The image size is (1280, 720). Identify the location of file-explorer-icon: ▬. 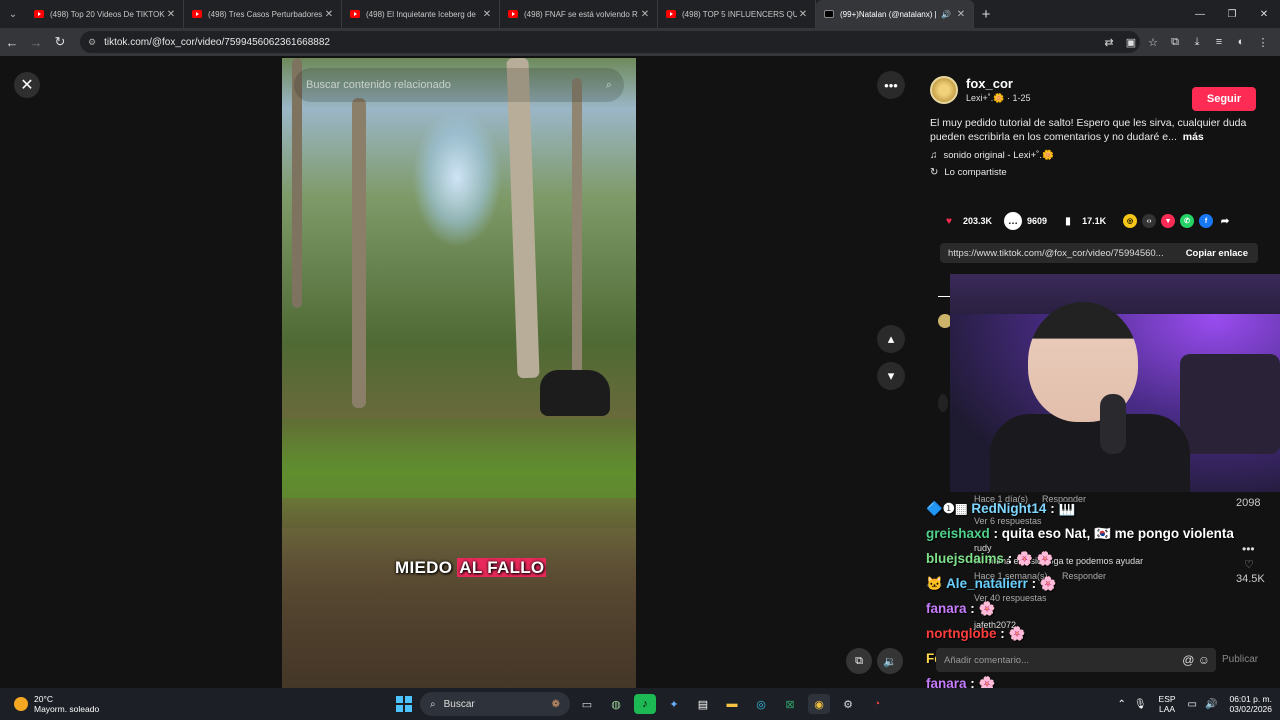
(732, 704).